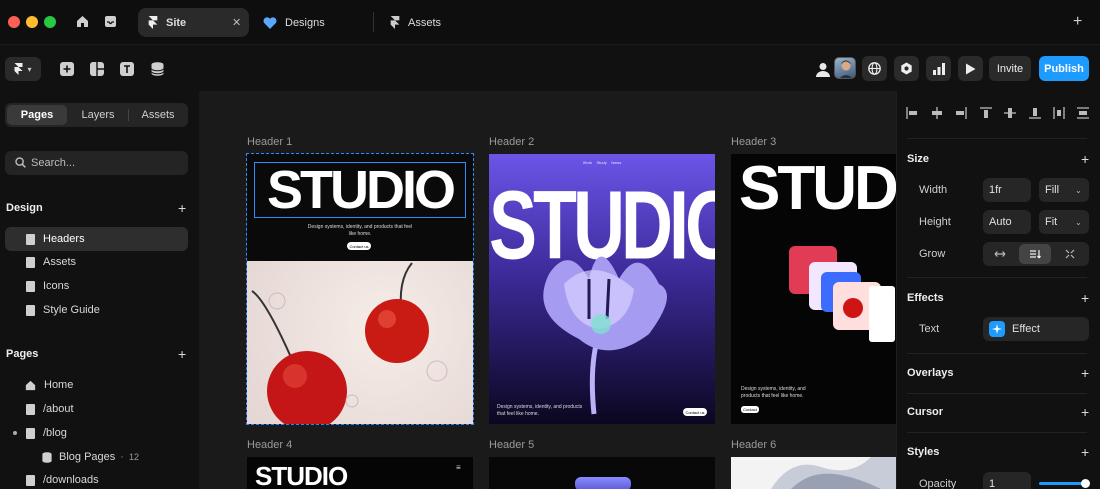  What do you see at coordinates (1064, 190) in the screenshot?
I see `width-mode-select: Fill ⌄` at bounding box center [1064, 190].